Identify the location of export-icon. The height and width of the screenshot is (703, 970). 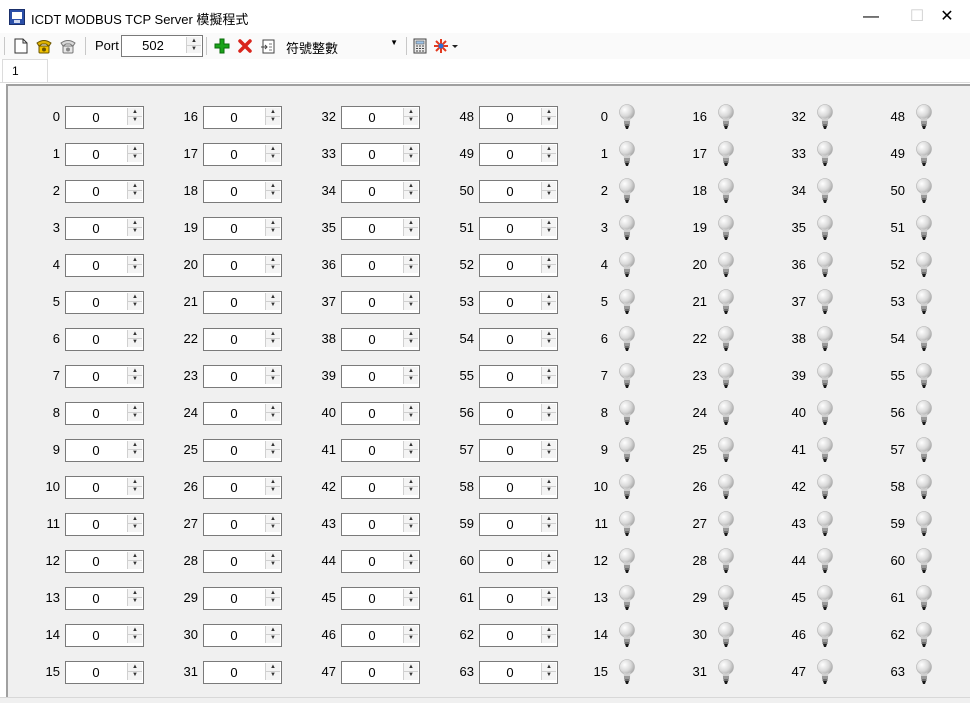
(268, 46).